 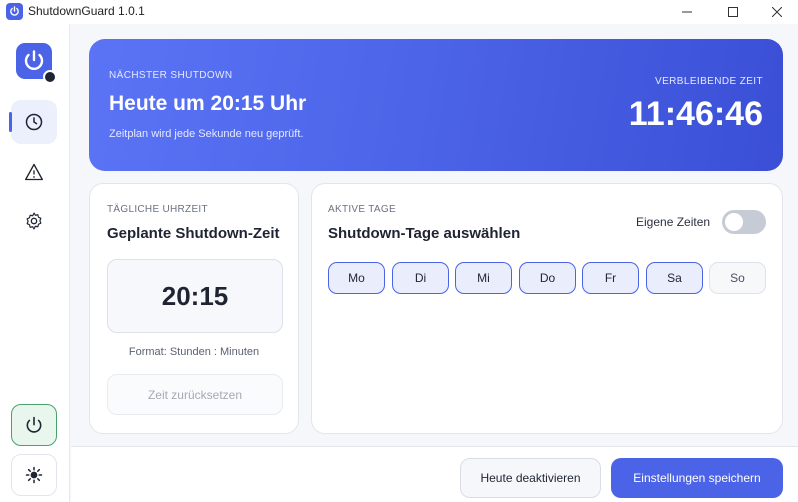 I want to click on schedule-check-note: Zeitplan wird jede Sekunde neu geprüft., so click(x=206, y=134).